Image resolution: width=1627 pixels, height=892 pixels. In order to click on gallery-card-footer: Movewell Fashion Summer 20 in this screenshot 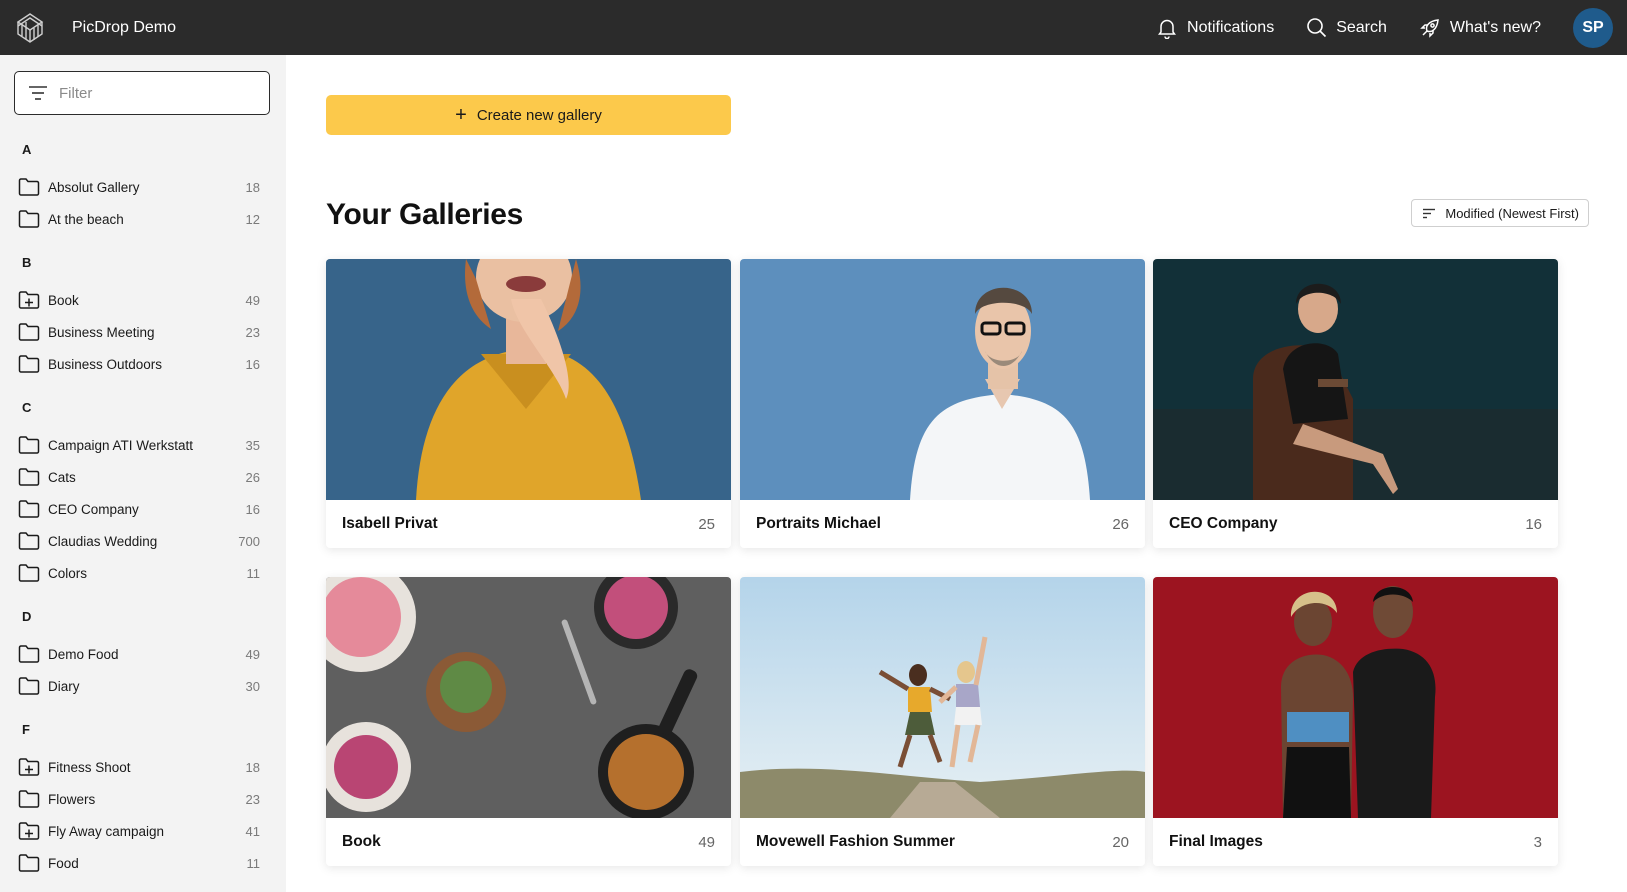, I will do `click(942, 842)`.